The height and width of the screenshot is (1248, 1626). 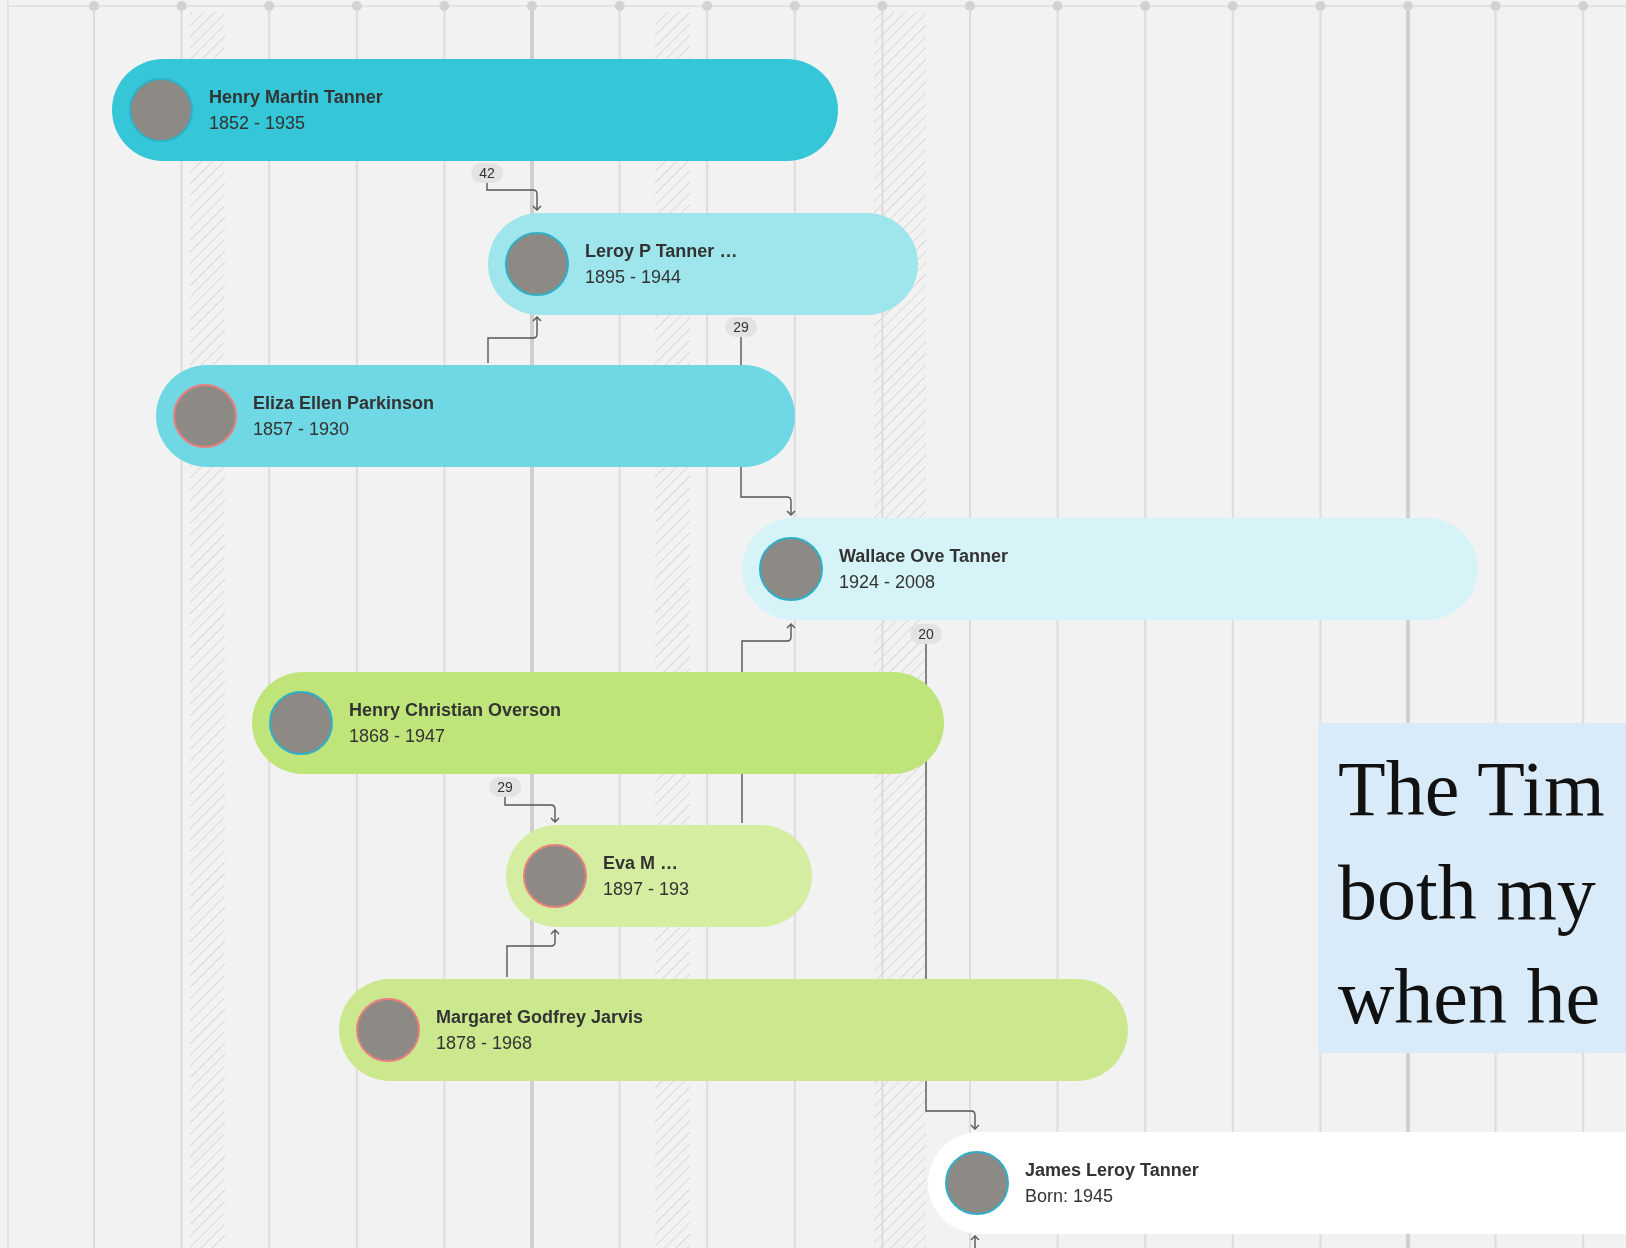 What do you see at coordinates (475, 110) in the screenshot?
I see `person-bar: Henry Martin Tanner 1852 - 1935` at bounding box center [475, 110].